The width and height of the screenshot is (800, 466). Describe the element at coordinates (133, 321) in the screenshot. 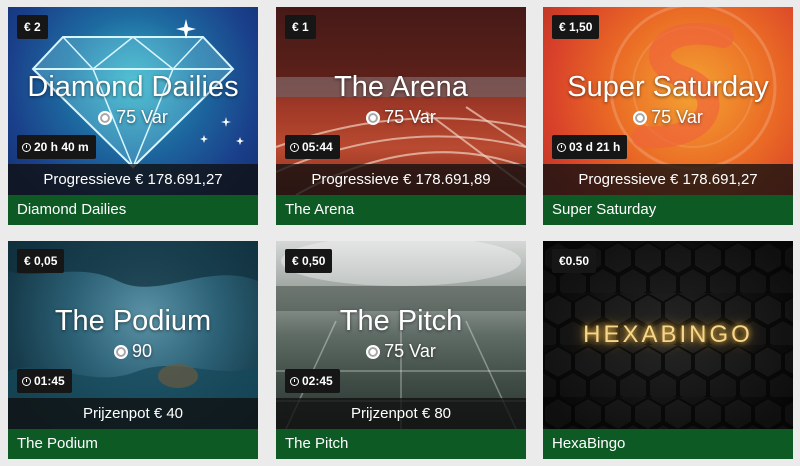

I see `room-title: The Podium` at that location.